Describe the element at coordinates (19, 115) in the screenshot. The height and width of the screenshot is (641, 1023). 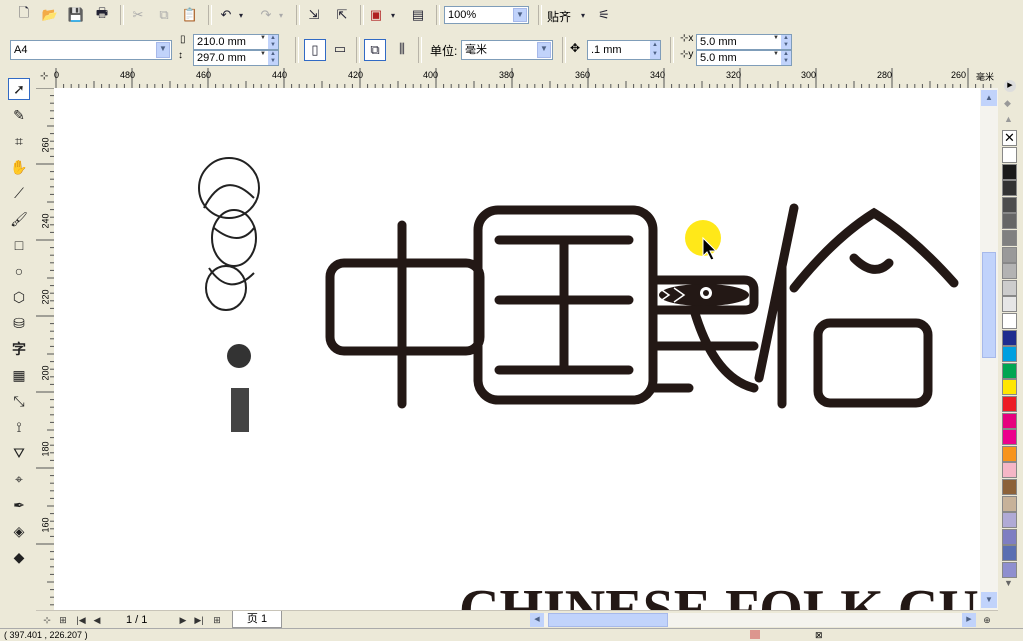
I see `shape-tool-icon: ✎` at that location.